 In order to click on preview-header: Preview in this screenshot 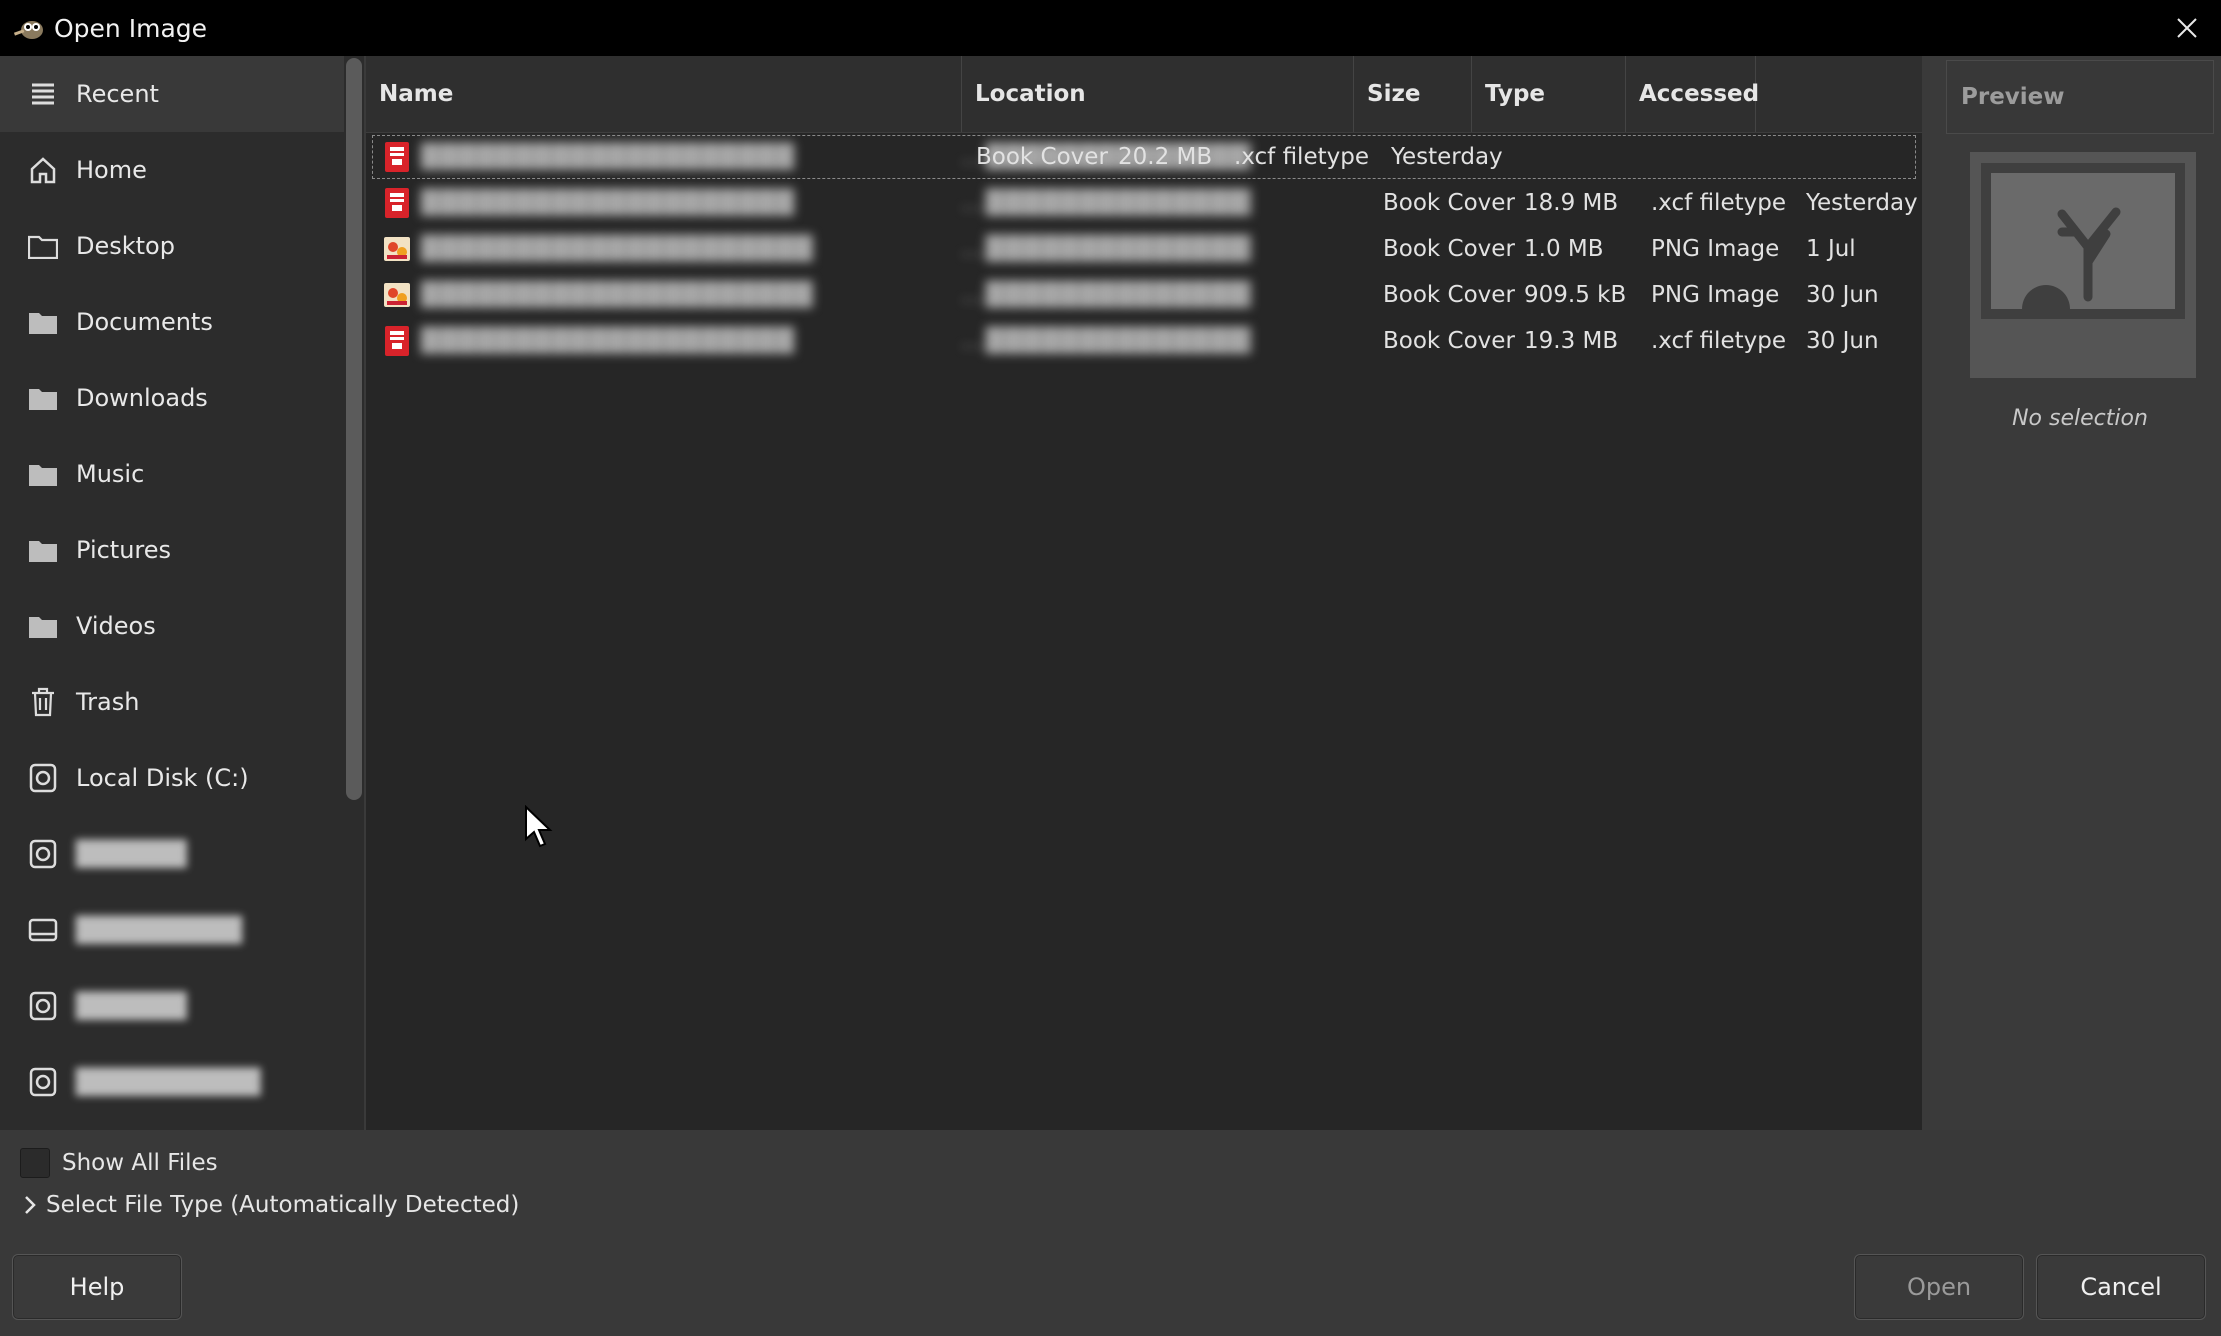, I will do `click(2080, 97)`.